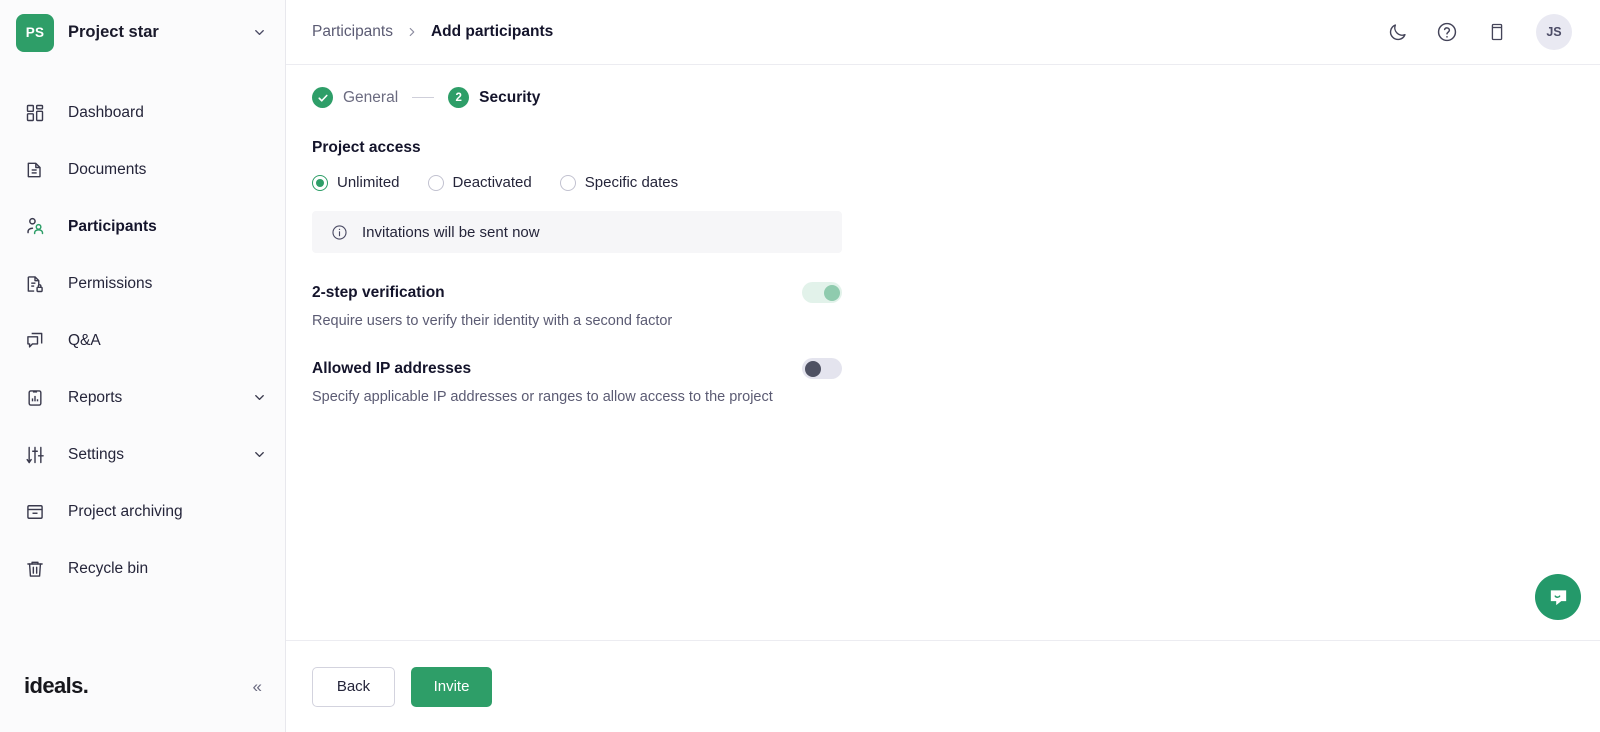 The height and width of the screenshot is (732, 1600). Describe the element at coordinates (257, 686) in the screenshot. I see `collapse-sidebar-button: «` at that location.